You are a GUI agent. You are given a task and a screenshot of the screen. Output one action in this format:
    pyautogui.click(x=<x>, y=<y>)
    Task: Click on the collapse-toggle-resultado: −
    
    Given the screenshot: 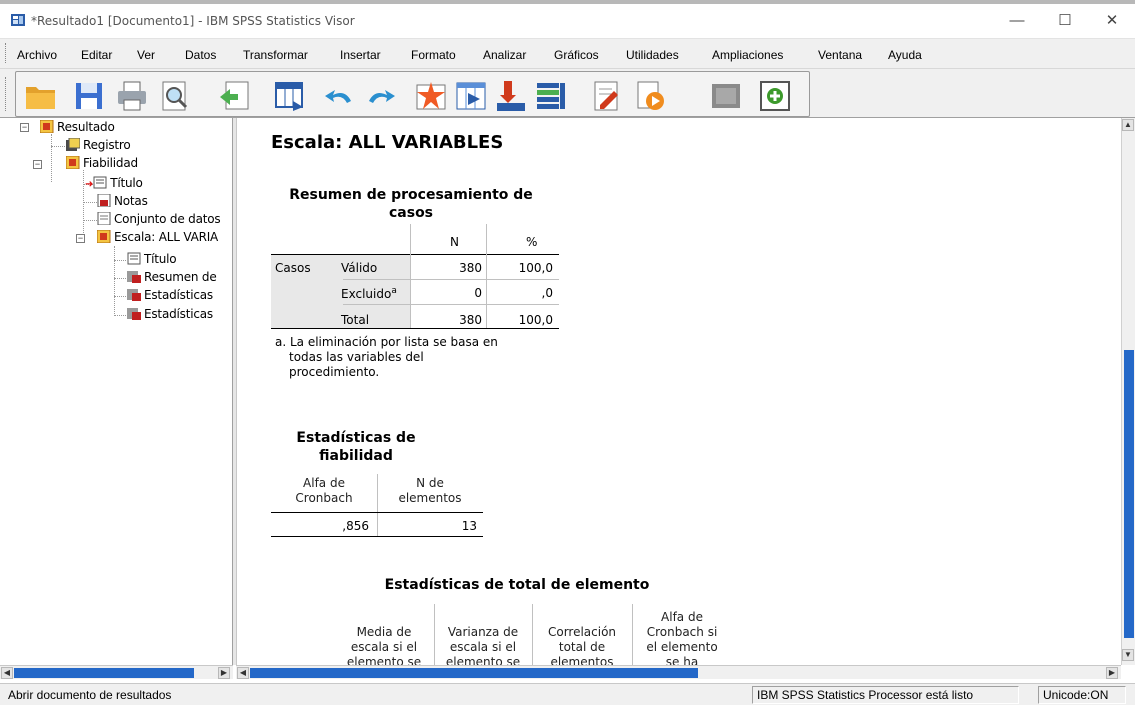 What is the action you would take?
    pyautogui.click(x=24, y=127)
    